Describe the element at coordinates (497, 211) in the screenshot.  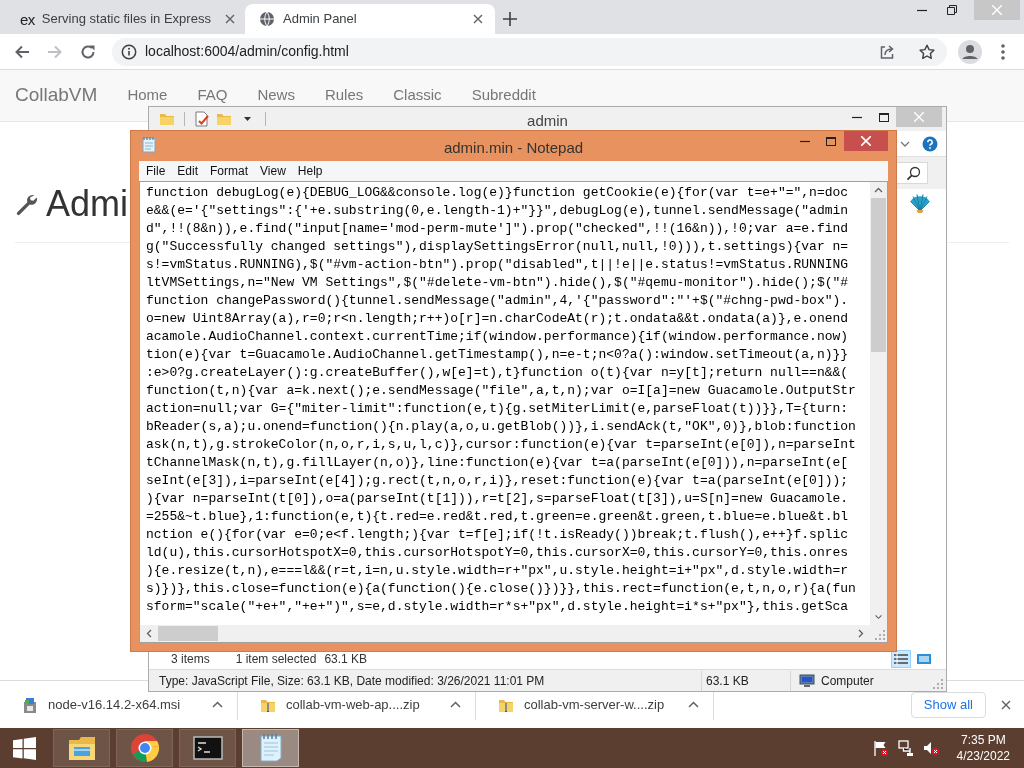
I see `code-line: e&&(e='{"settings":{'+e.substring(0,e.length-1)+"}}",debugLog(e),tunnel.sendMessage("admin` at that location.